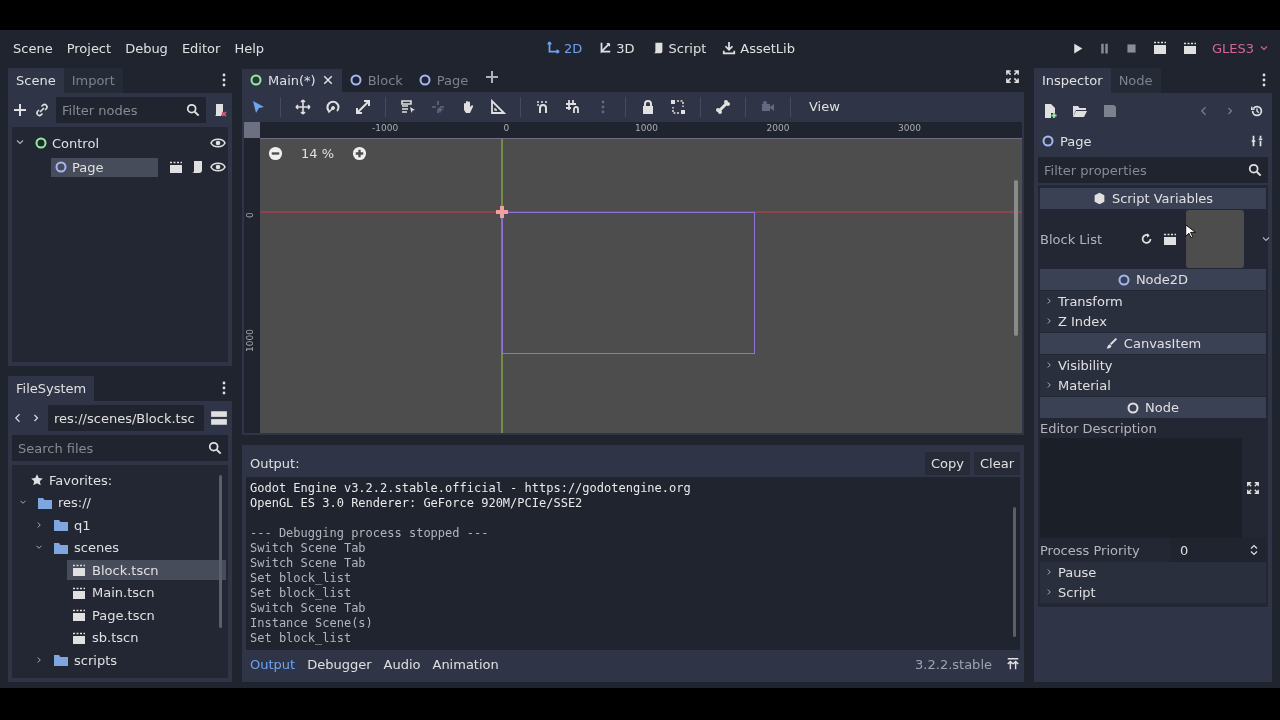  I want to click on brush-icon, so click(1111, 343).